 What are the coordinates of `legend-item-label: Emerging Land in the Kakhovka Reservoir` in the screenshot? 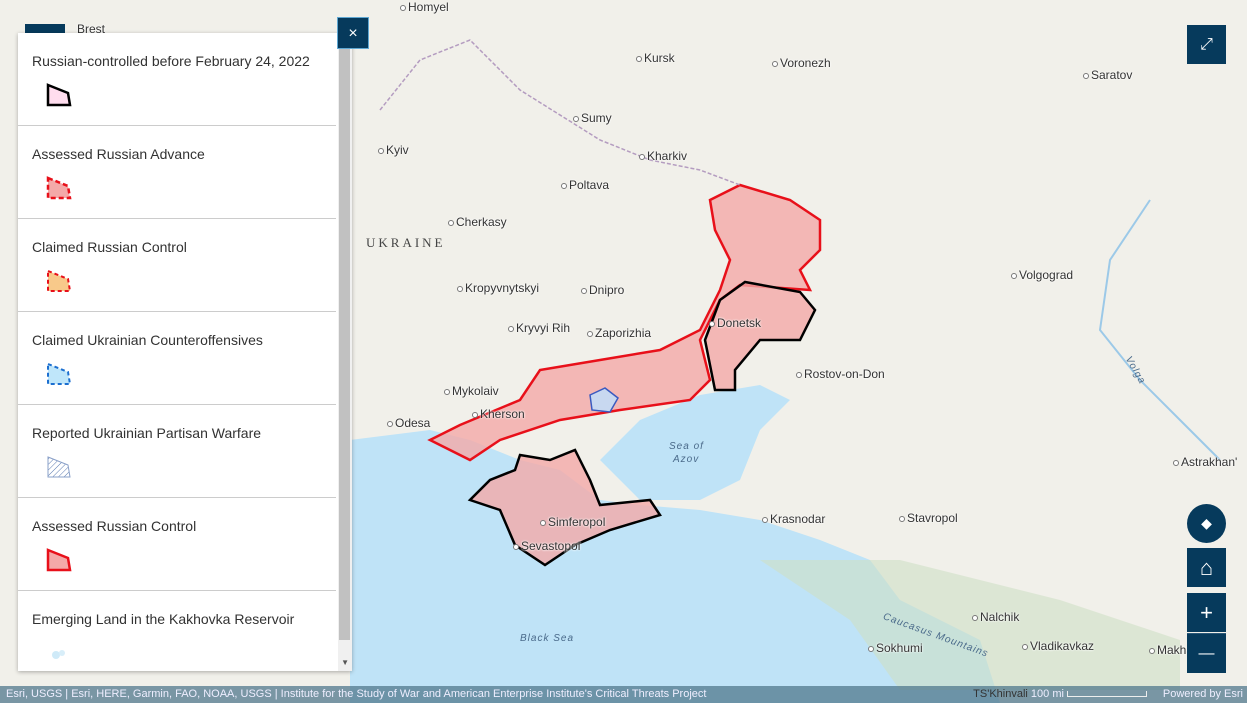 It's located at (163, 619).